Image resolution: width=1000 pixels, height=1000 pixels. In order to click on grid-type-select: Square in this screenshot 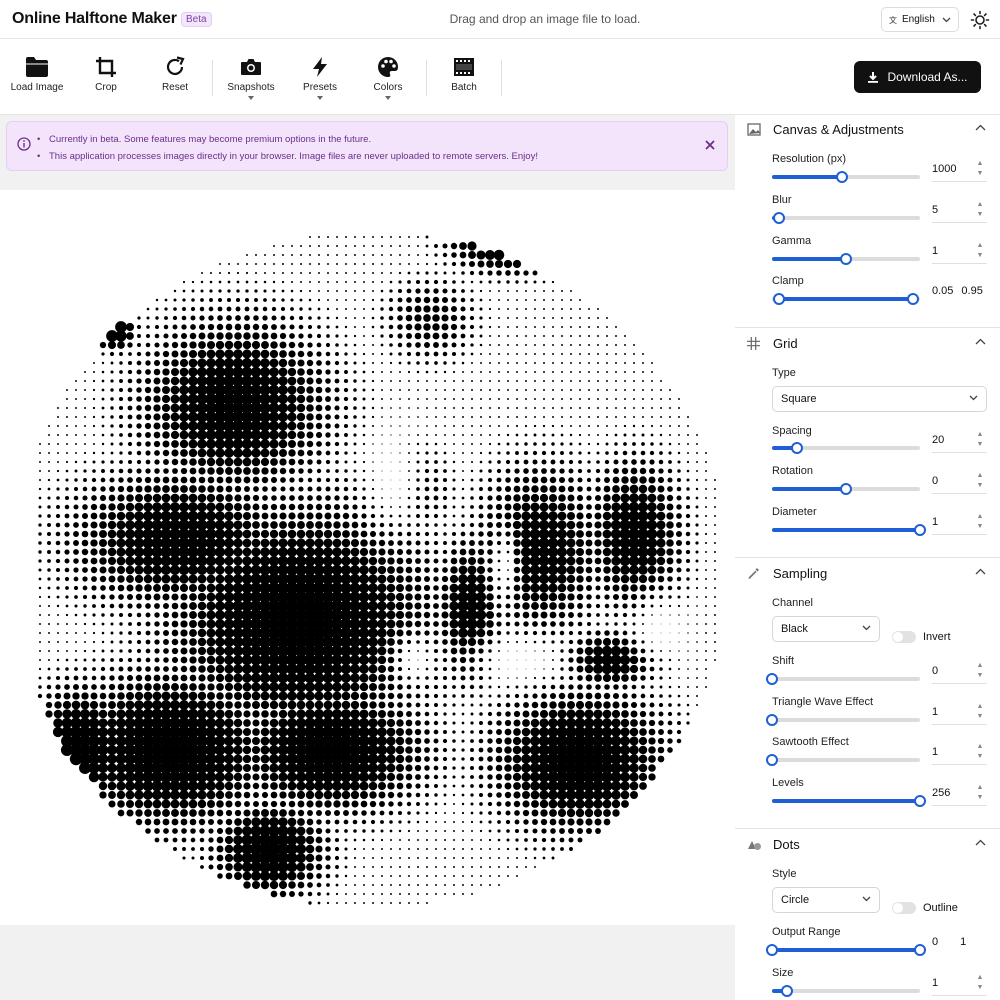, I will do `click(879, 399)`.